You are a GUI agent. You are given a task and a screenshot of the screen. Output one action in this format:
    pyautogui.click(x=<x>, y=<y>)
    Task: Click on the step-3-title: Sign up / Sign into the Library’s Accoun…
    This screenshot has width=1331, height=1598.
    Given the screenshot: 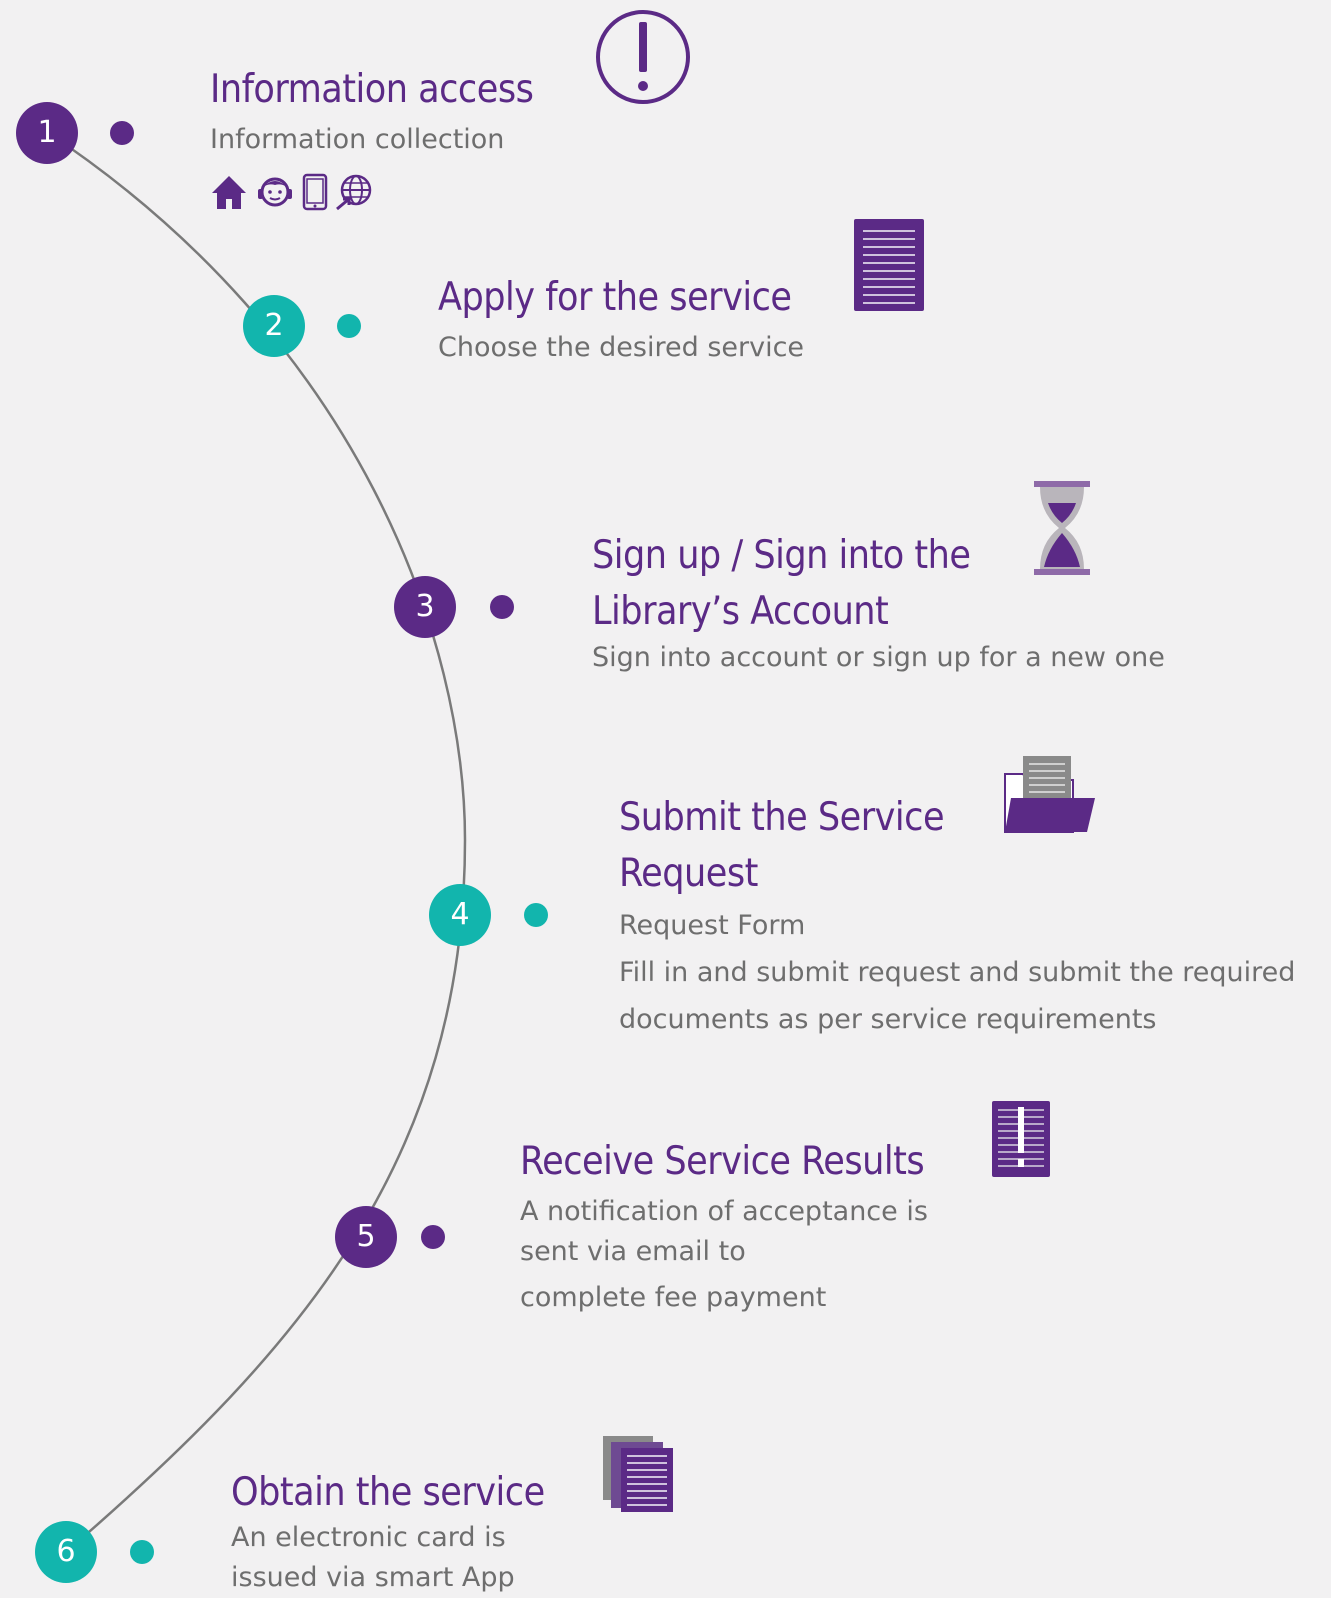 What is the action you would take?
    pyautogui.click(x=781, y=584)
    